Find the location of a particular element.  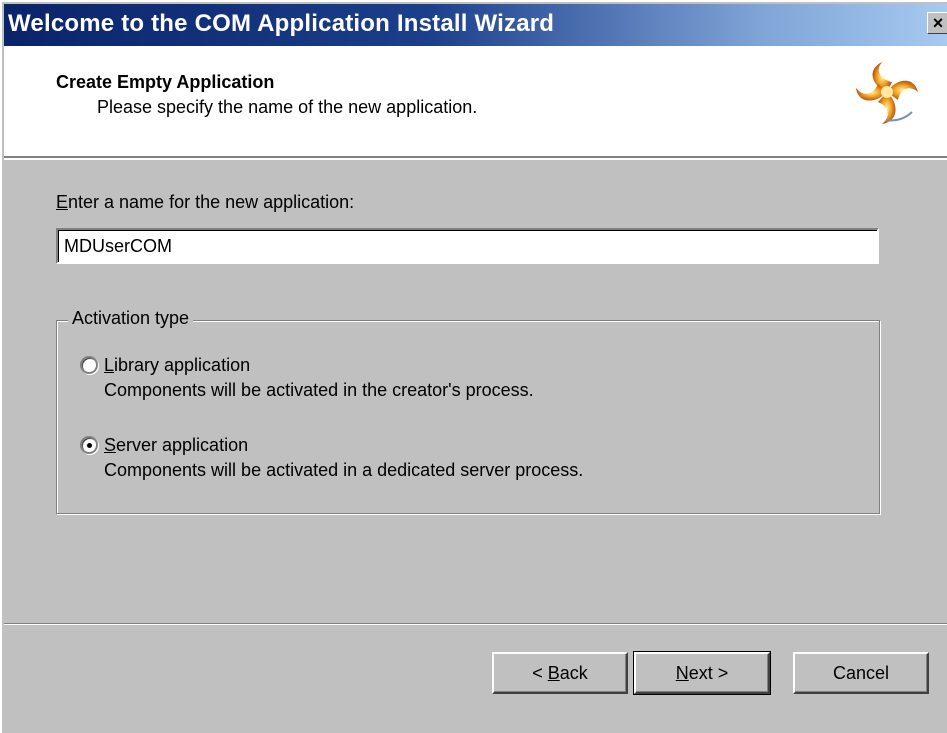

cancel-button: Cancel is located at coordinates (861, 673).